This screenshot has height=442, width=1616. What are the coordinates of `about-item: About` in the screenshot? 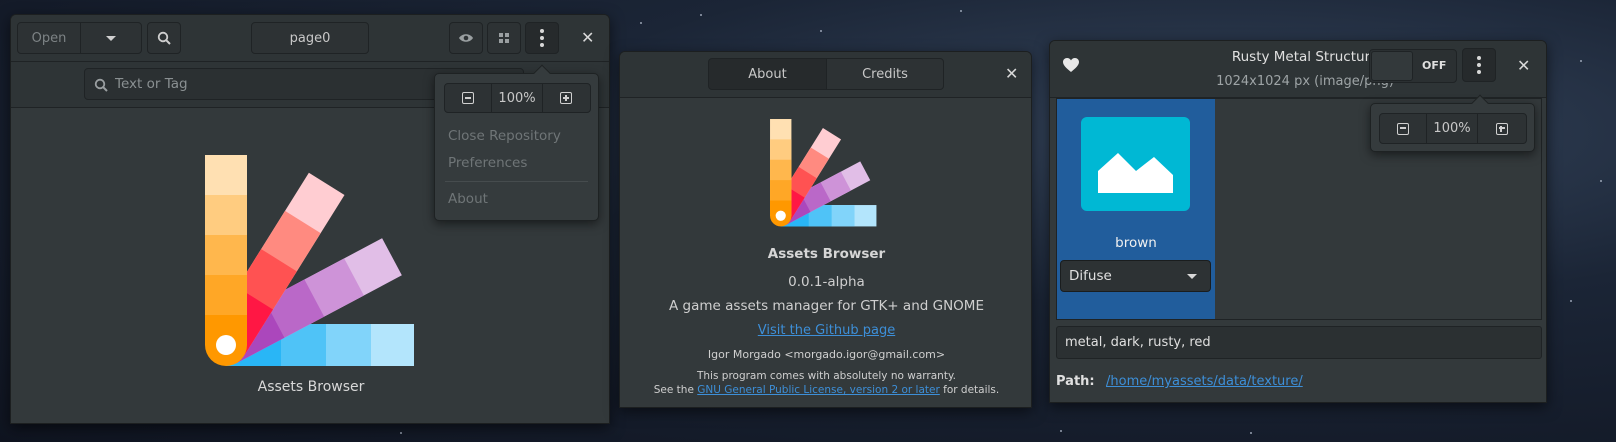 It's located at (468, 199).